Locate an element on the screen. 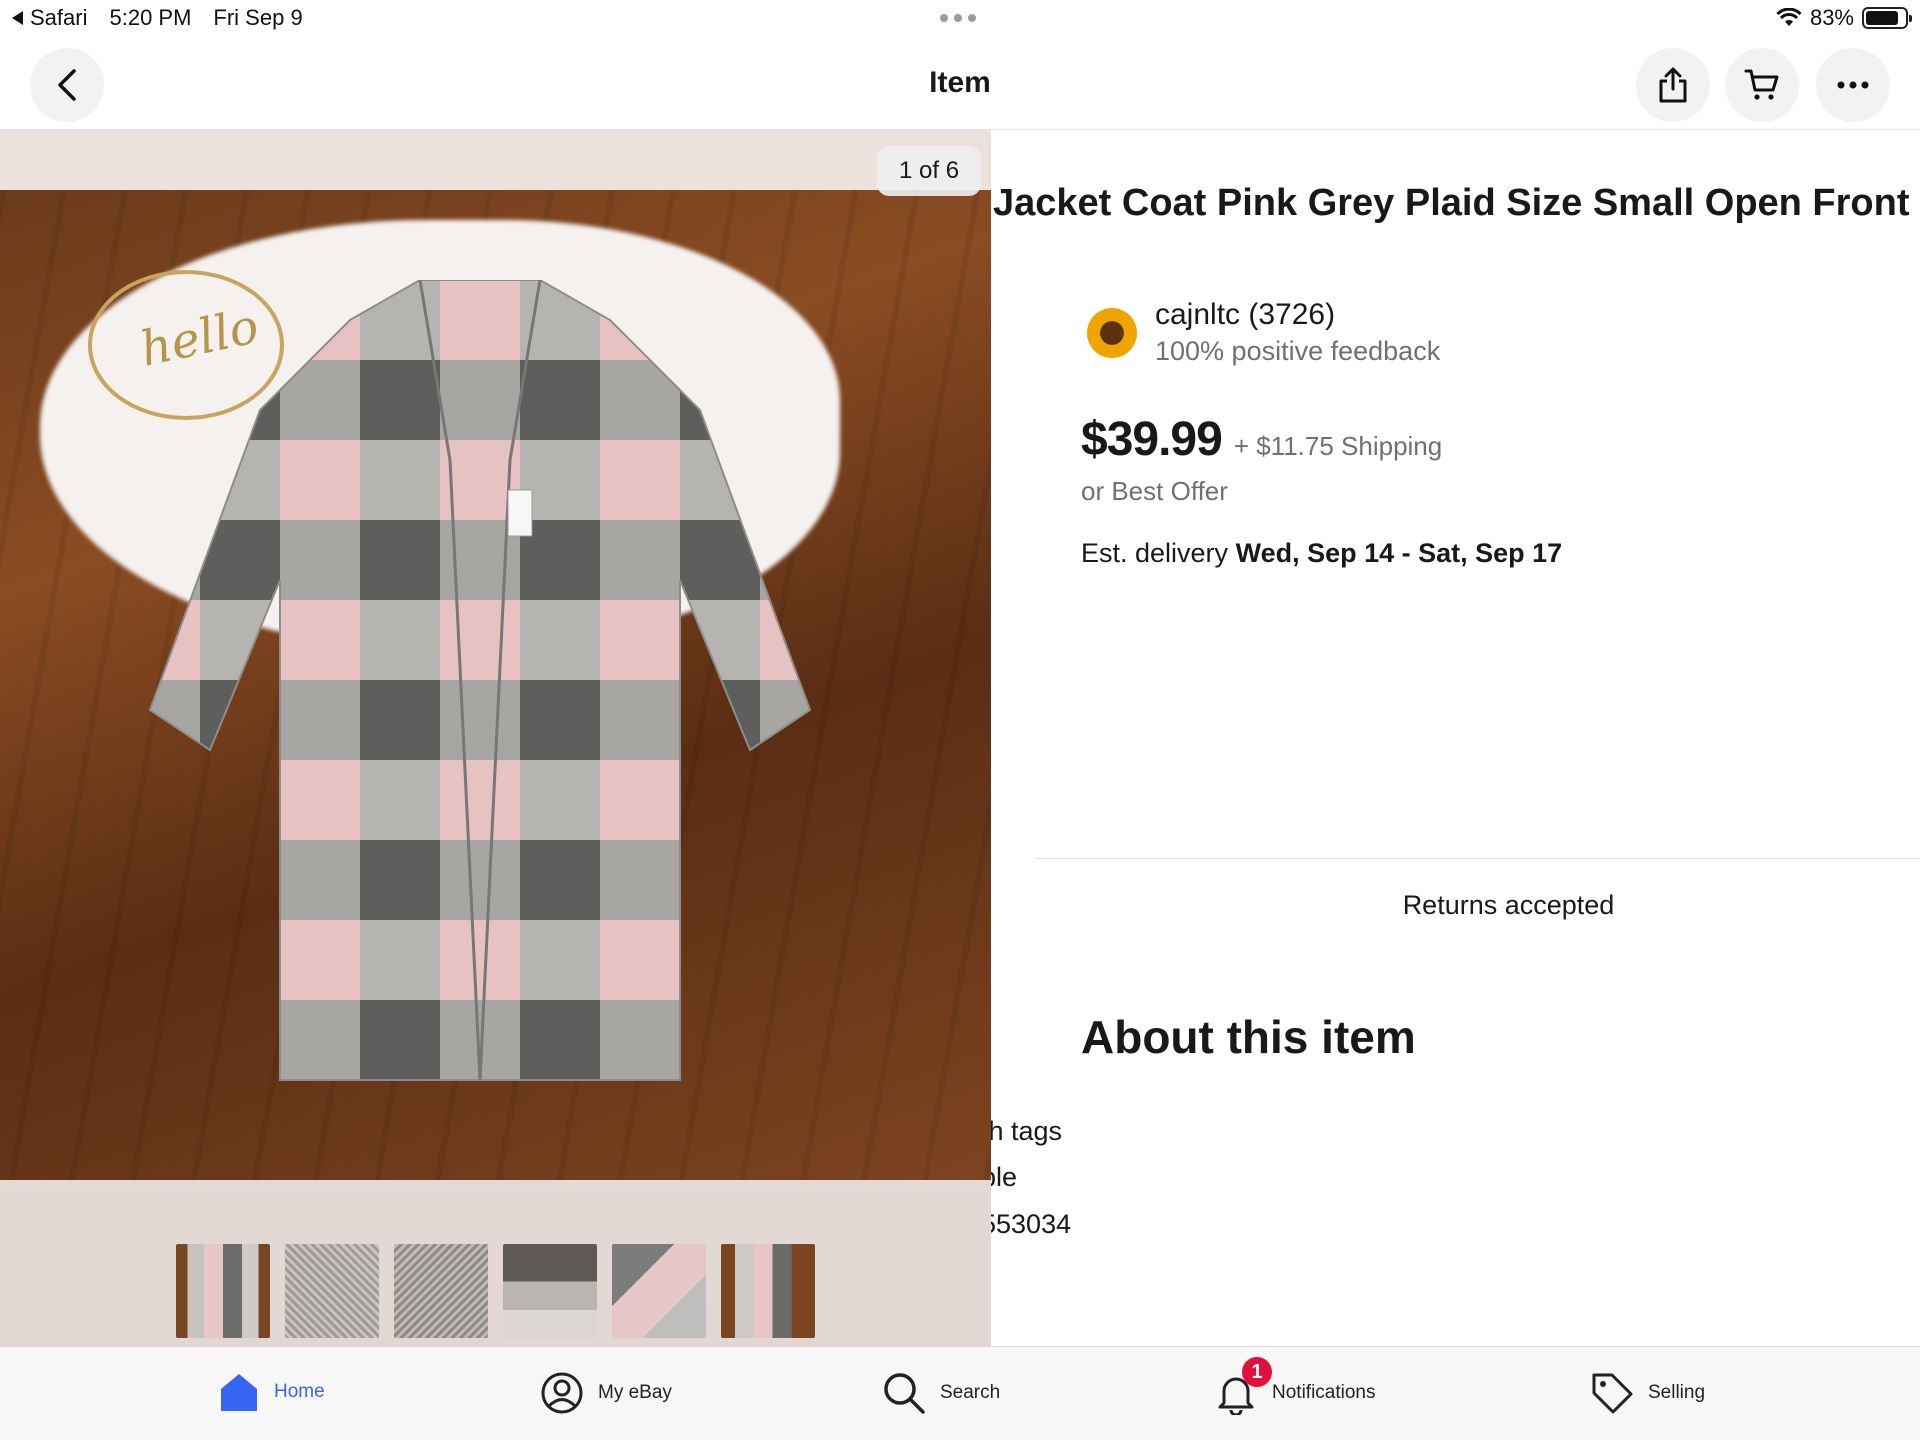  item-header: Item is located at coordinates (960, 85).